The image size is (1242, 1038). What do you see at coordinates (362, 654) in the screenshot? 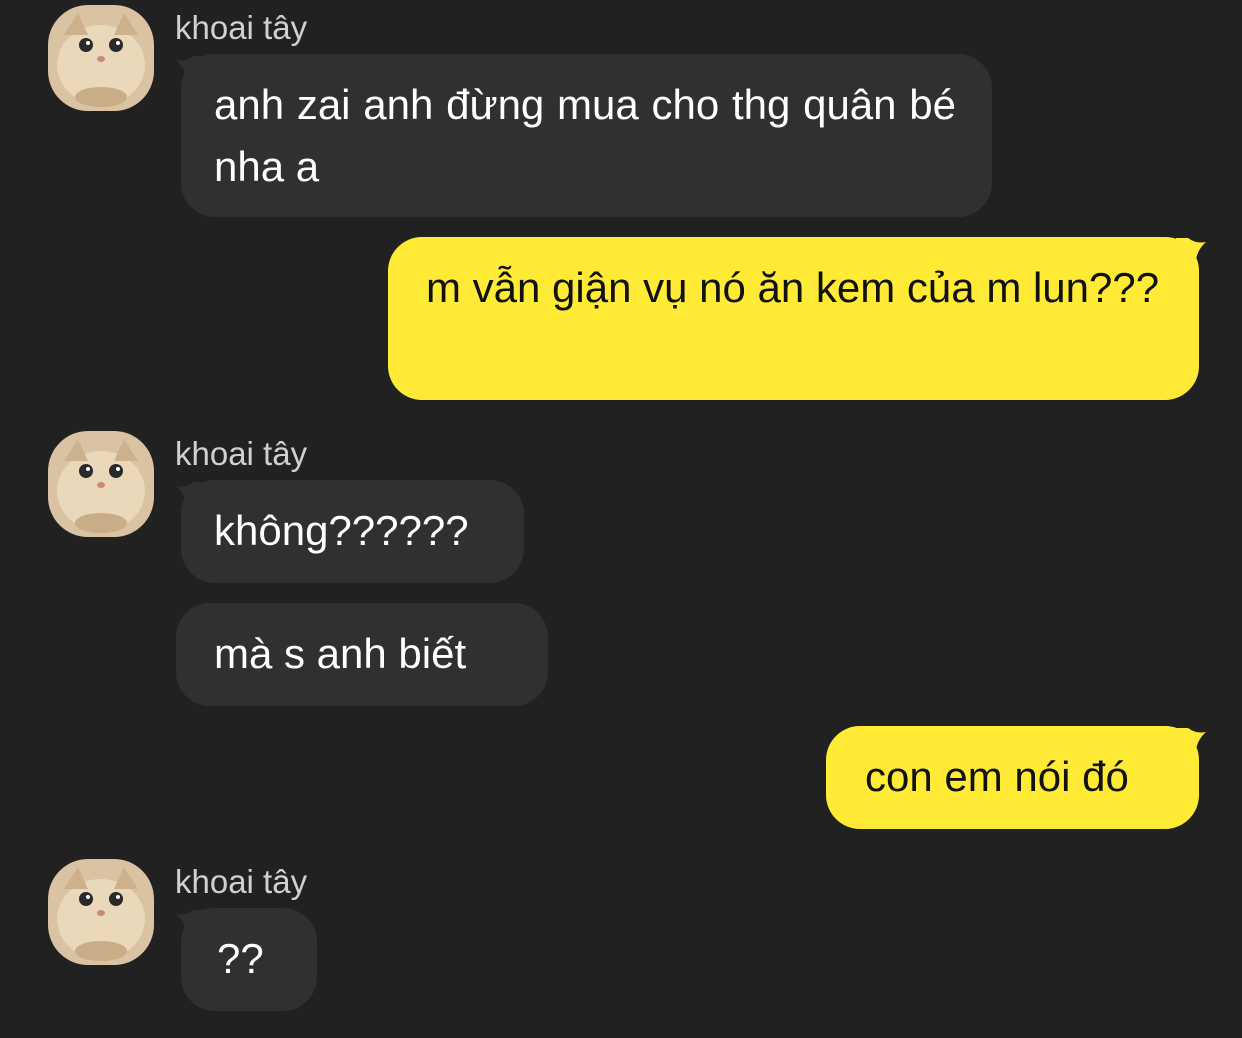
I see `incoming-message-bubble: mà s anh biết` at bounding box center [362, 654].